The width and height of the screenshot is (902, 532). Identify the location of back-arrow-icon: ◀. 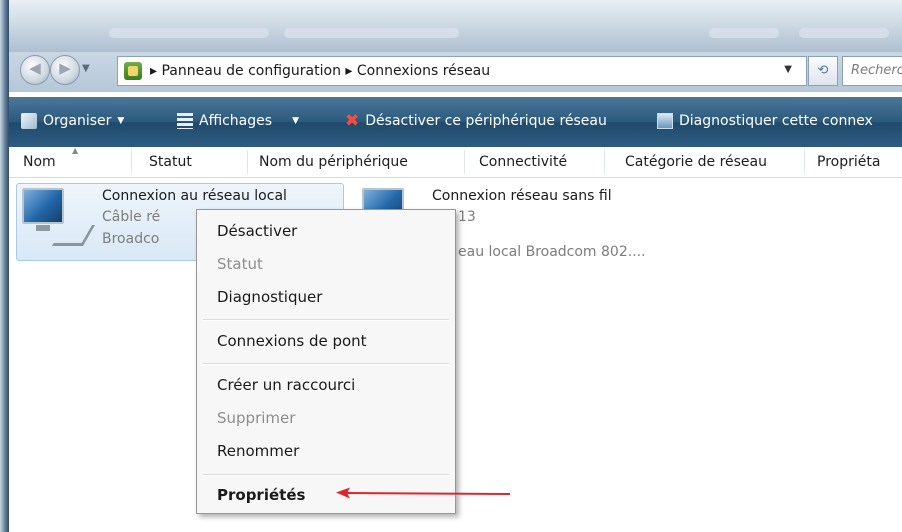
(35, 68).